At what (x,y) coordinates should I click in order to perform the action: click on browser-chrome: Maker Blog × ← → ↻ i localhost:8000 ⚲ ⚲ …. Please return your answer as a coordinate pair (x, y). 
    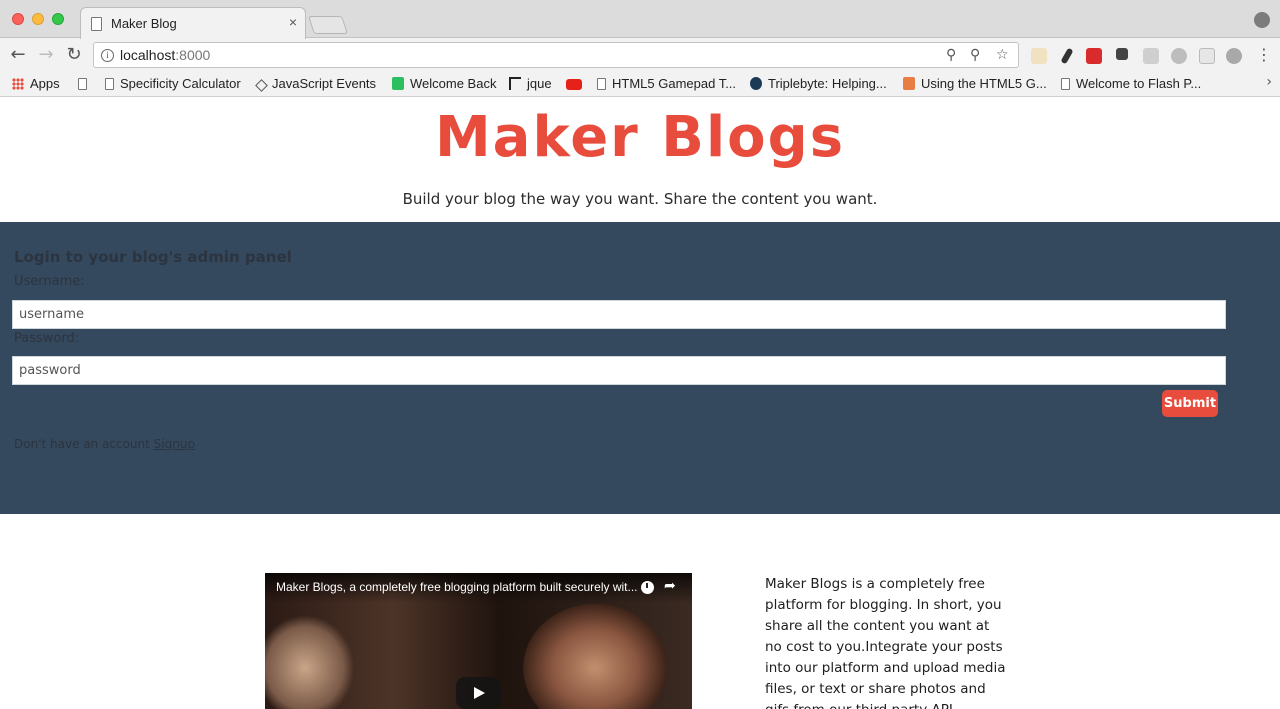
    Looking at the image, I should click on (640, 48).